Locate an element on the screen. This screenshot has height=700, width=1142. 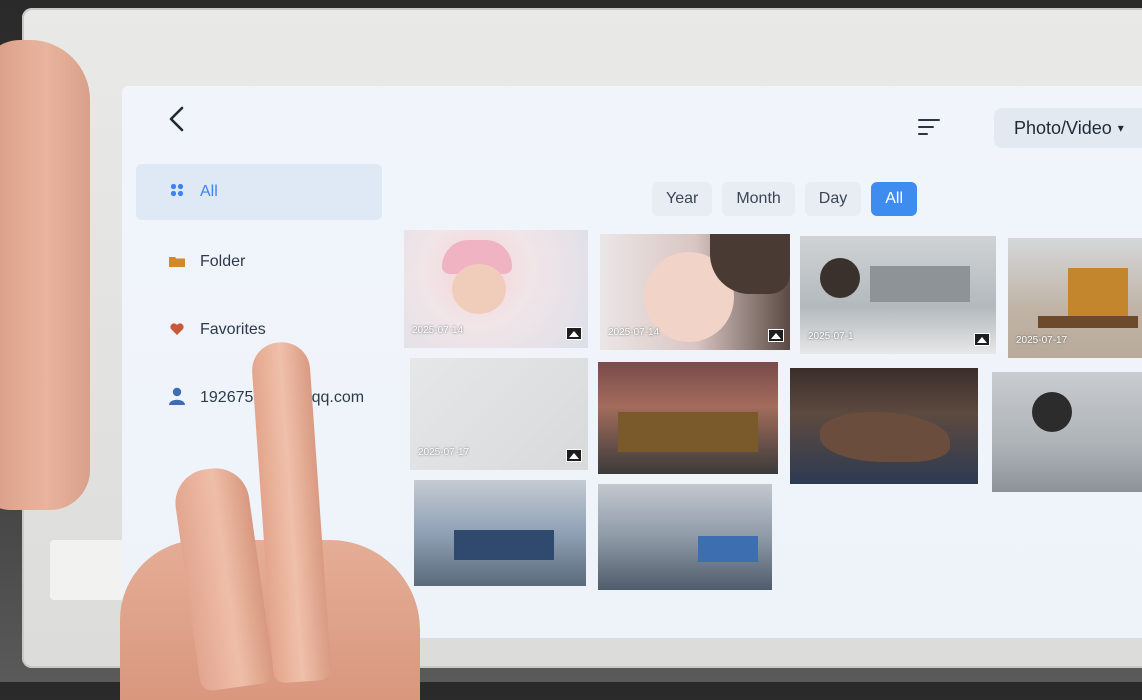
filter-month: Month is located at coordinates (758, 199).